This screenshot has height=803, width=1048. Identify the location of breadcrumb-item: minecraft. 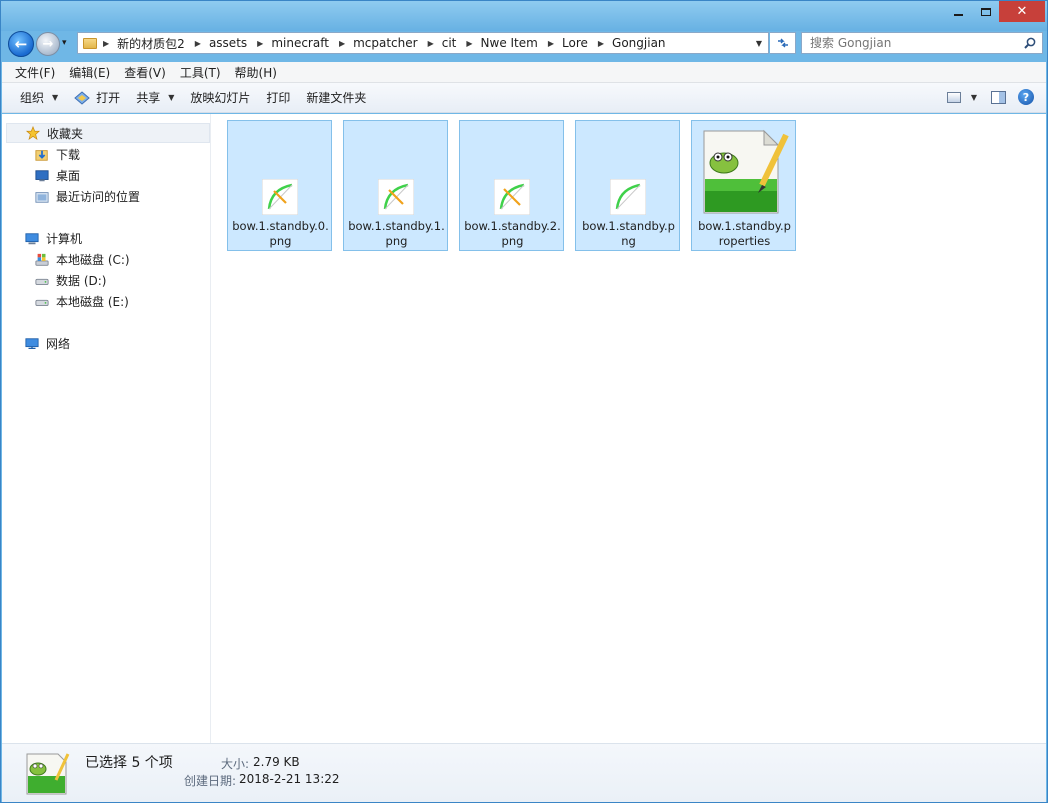
(300, 43).